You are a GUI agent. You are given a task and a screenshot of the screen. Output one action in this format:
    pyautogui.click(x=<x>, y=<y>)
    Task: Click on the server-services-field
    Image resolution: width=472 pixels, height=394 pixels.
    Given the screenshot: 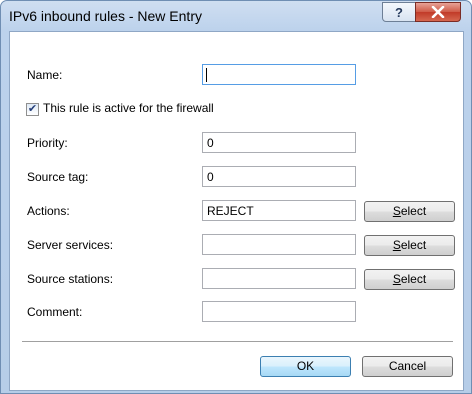 What is the action you would take?
    pyautogui.click(x=279, y=244)
    